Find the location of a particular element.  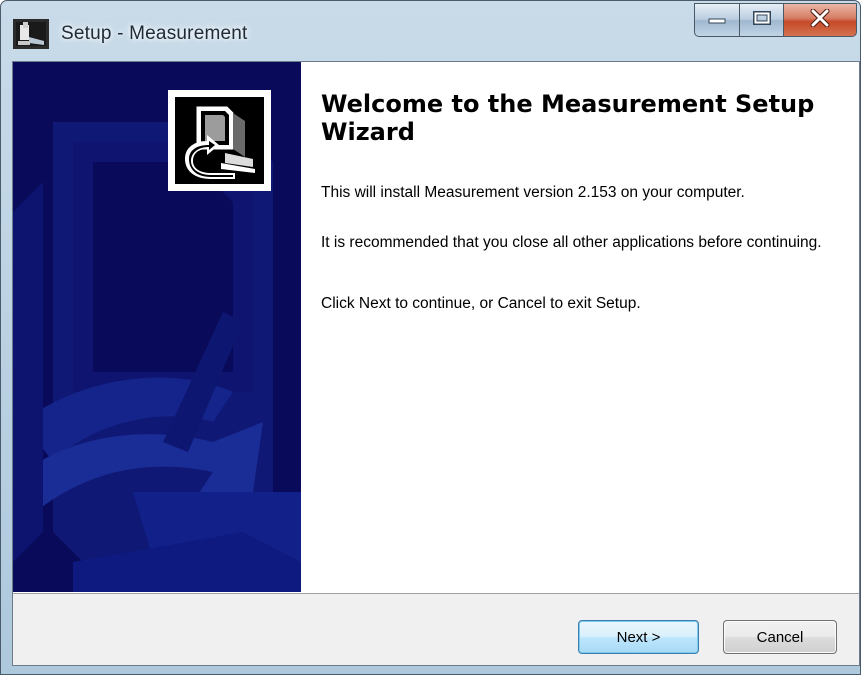

cancel-button: Cancel is located at coordinates (780, 637).